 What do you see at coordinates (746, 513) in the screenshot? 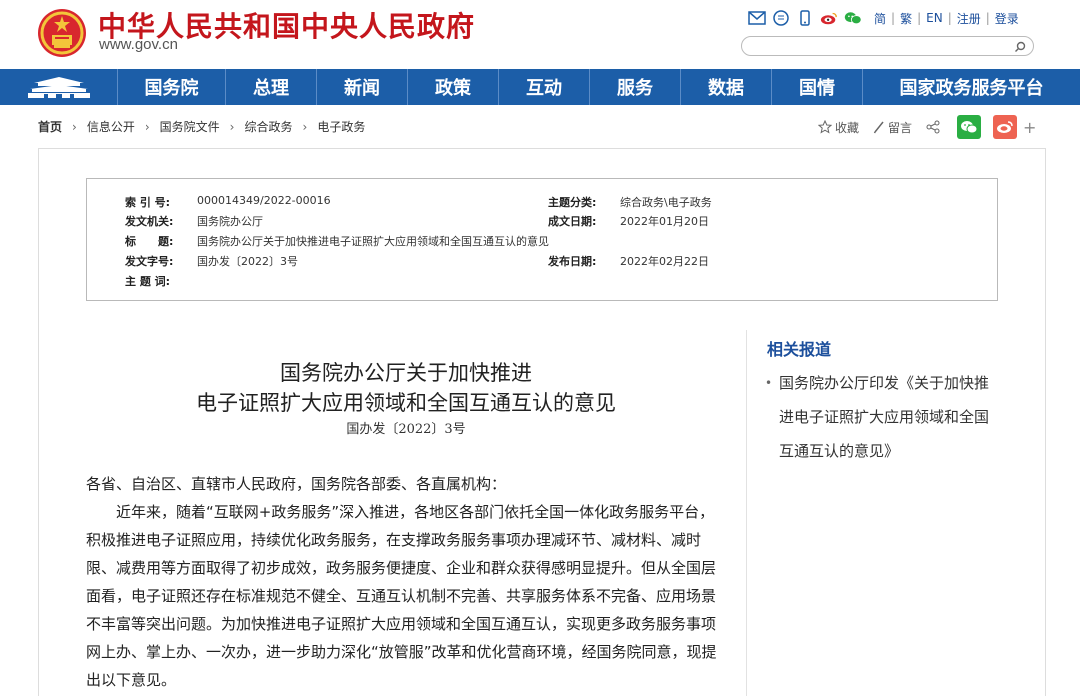
I see `sidebar-divider` at bounding box center [746, 513].